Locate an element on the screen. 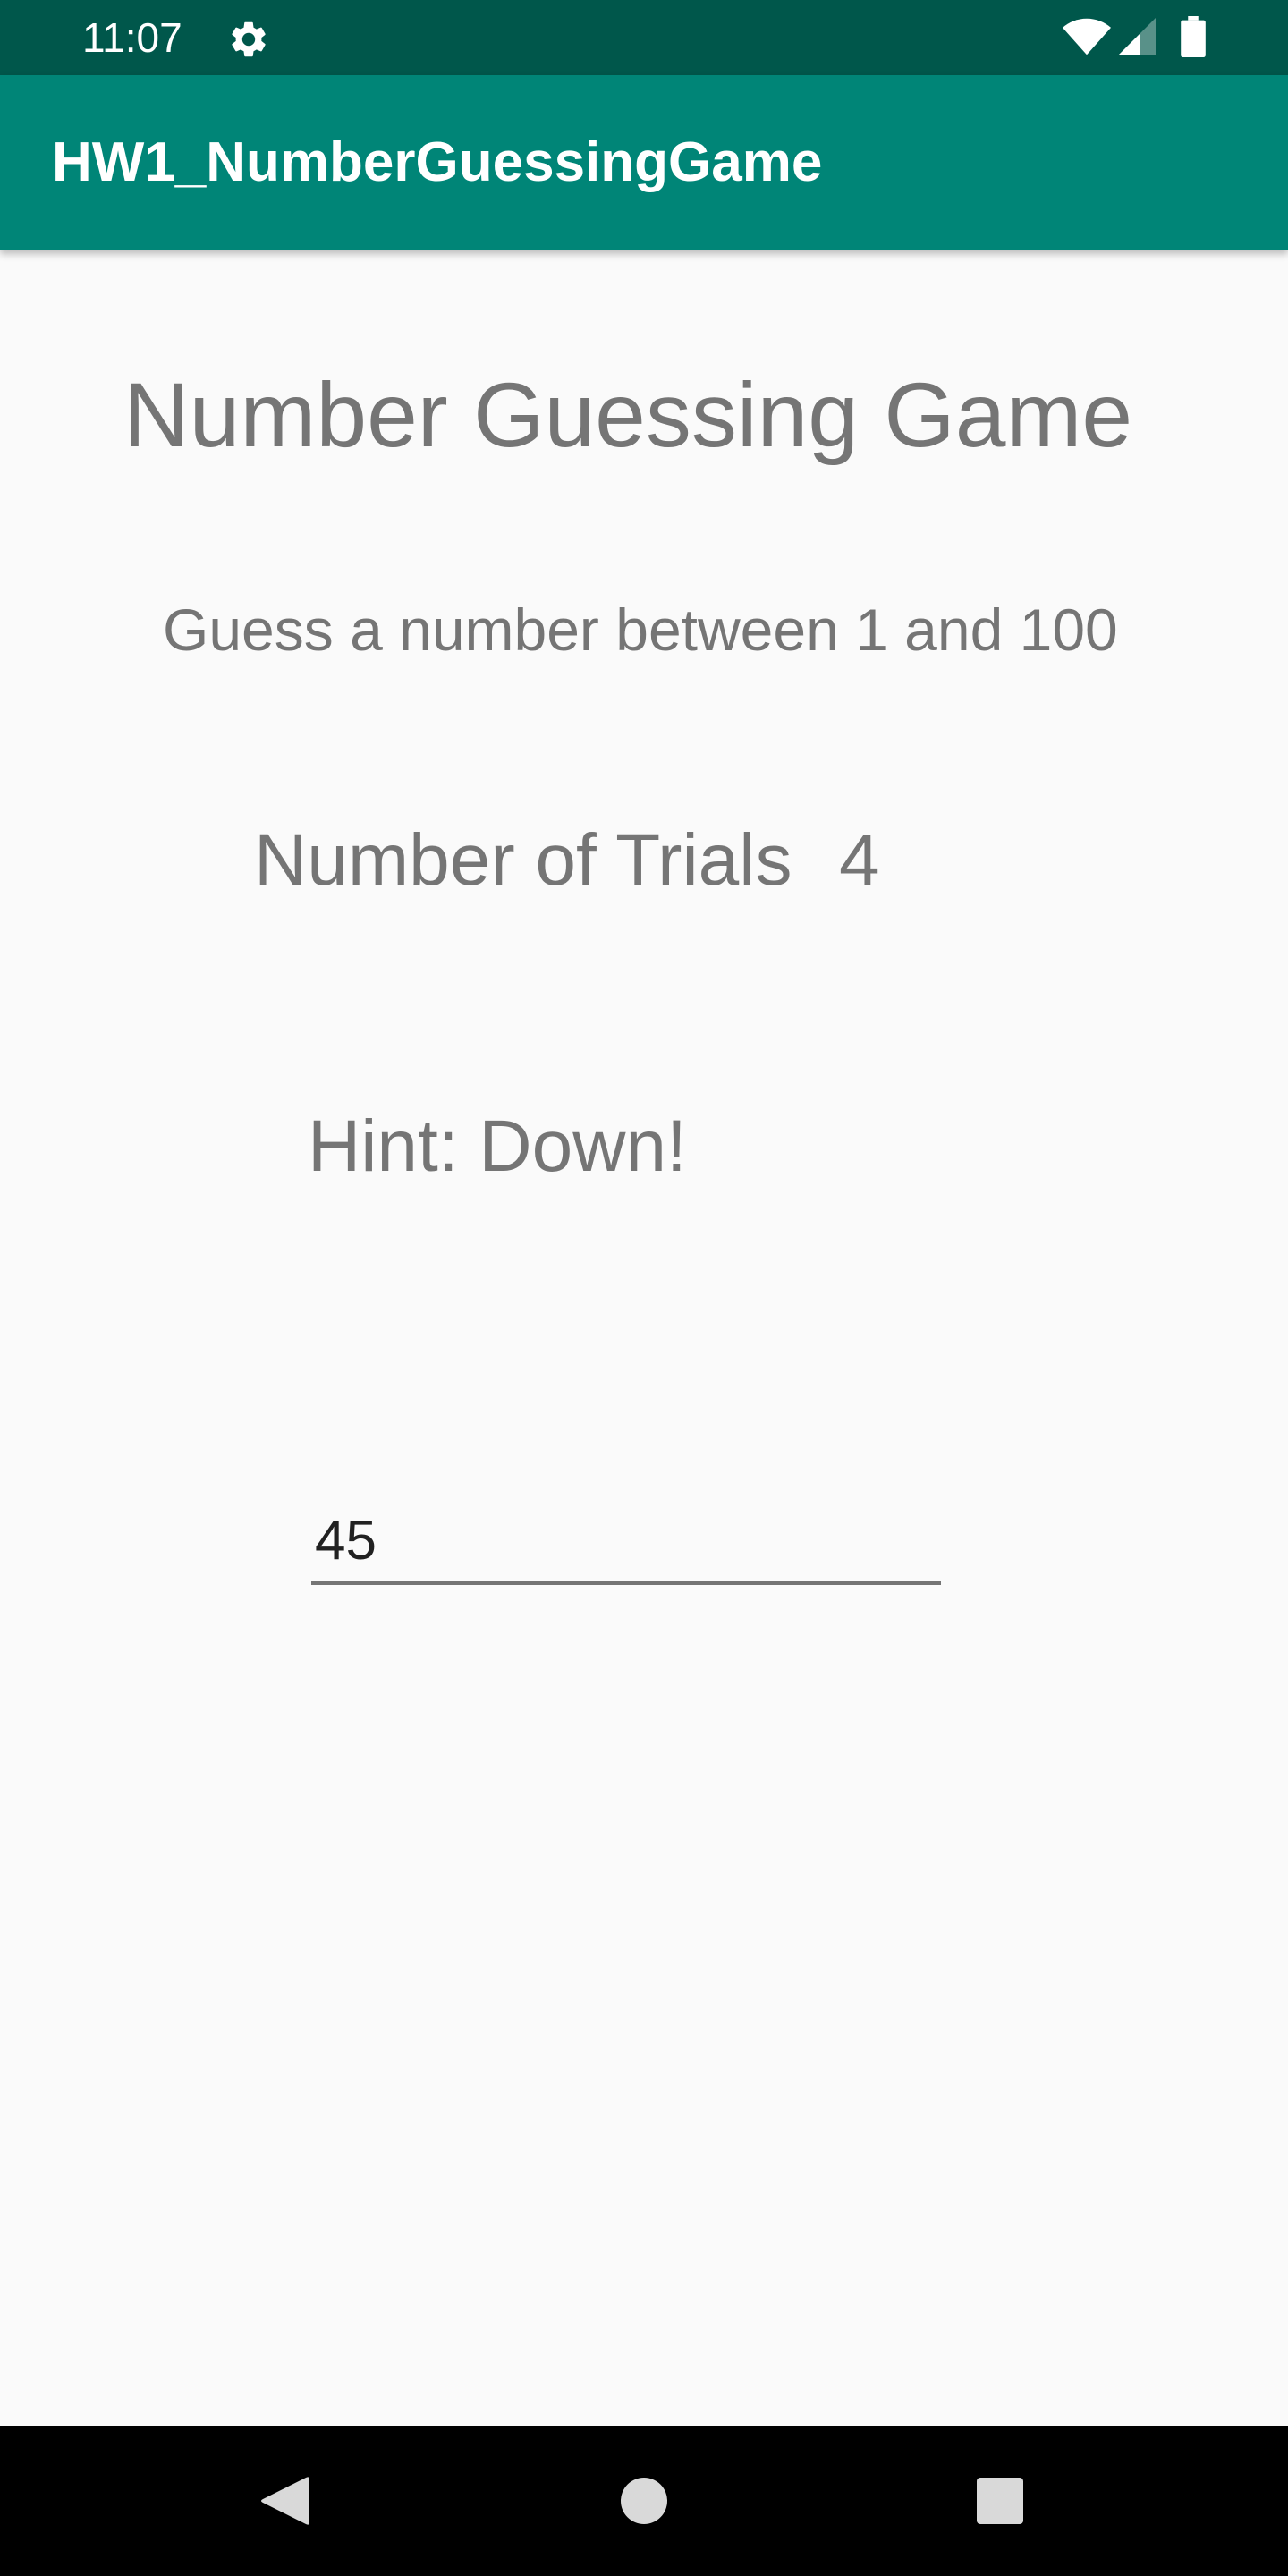 The height and width of the screenshot is (2576, 1288). status-time: 11:07 is located at coordinates (132, 37).